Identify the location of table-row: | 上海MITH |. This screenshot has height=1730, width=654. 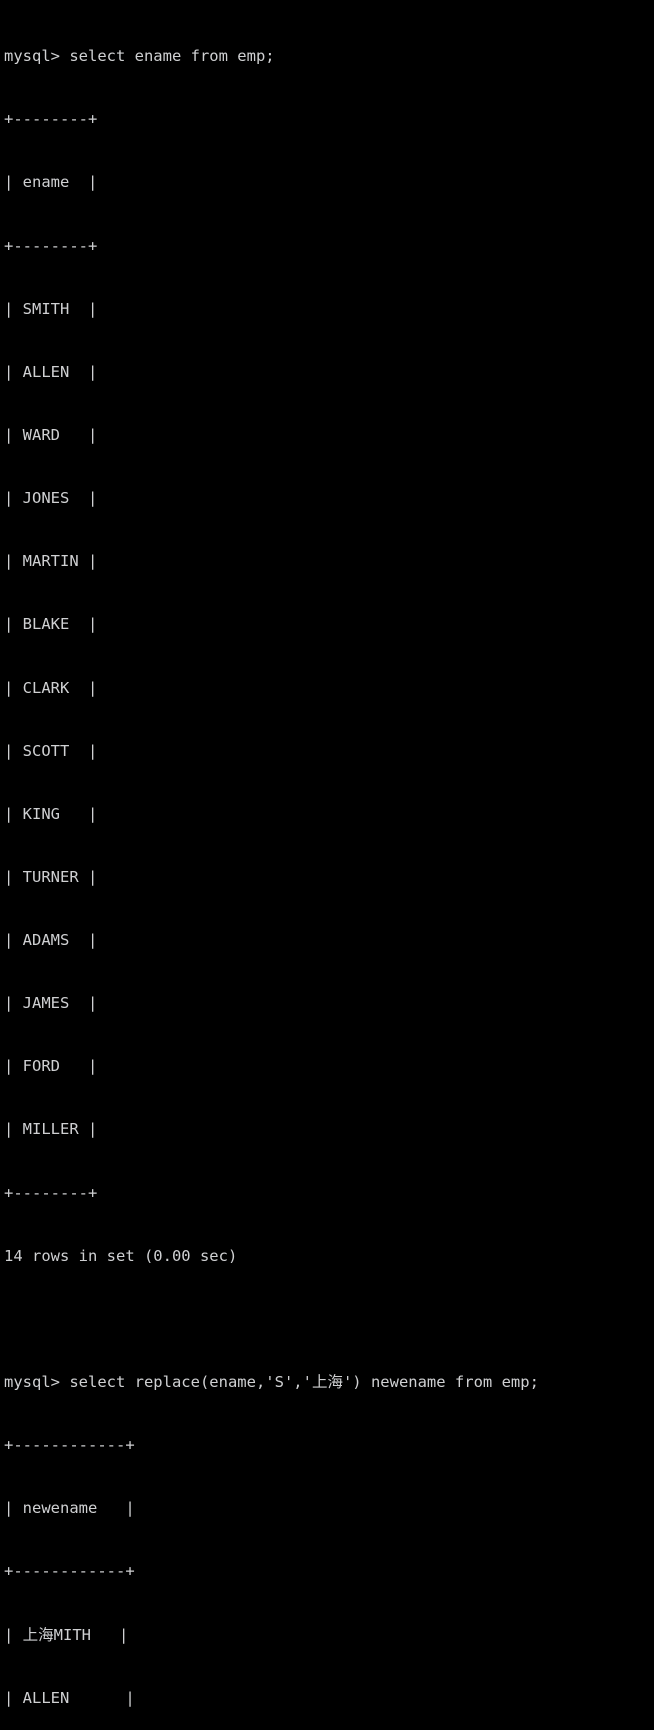
(66, 1634).